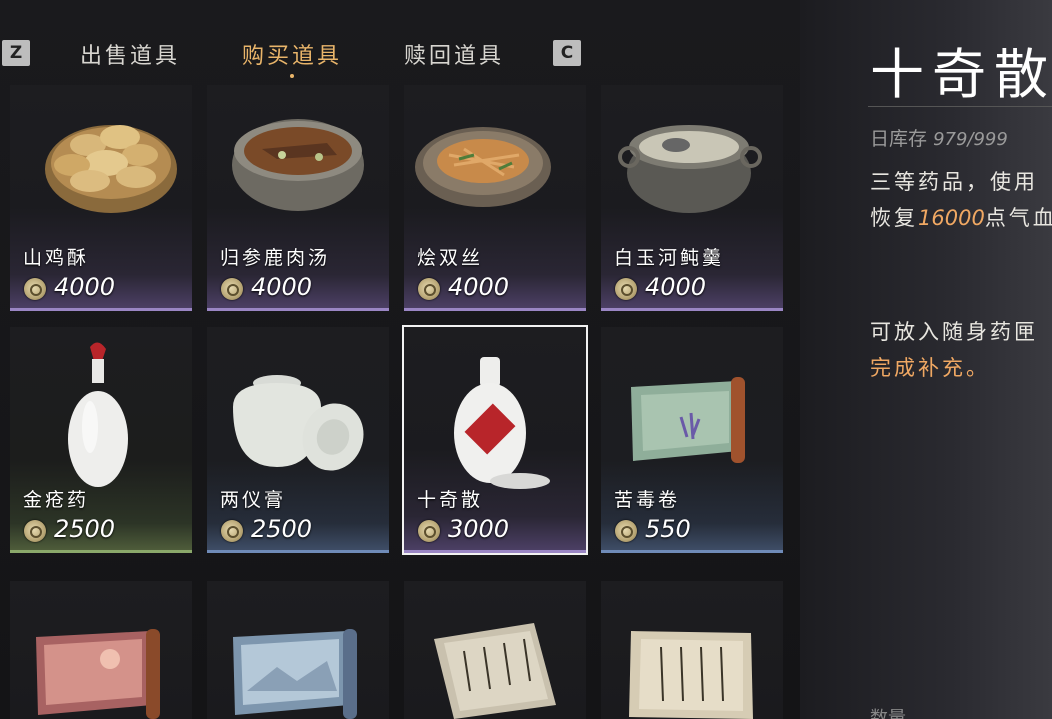 This screenshot has height=719, width=1052. Describe the element at coordinates (130, 54) in the screenshot. I see `tab-sell: 出售道具` at that location.